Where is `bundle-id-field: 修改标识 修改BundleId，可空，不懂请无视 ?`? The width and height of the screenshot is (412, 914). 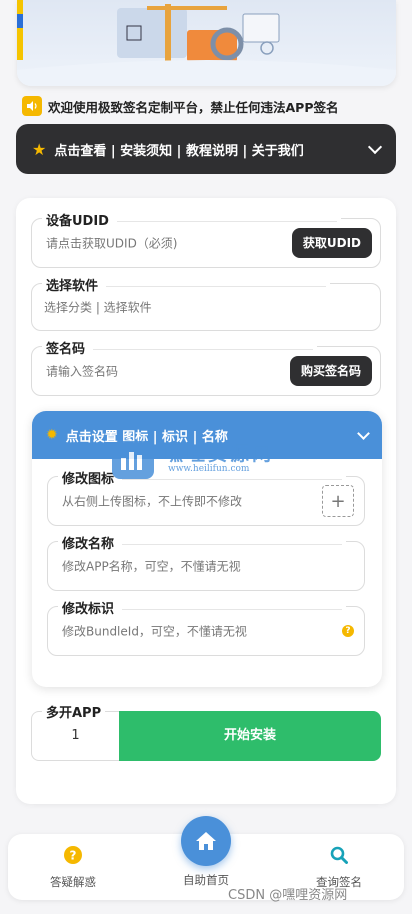
bundle-id-field: 修改标识 修改BundleId，可空，不懂请无视 ? is located at coordinates (206, 627).